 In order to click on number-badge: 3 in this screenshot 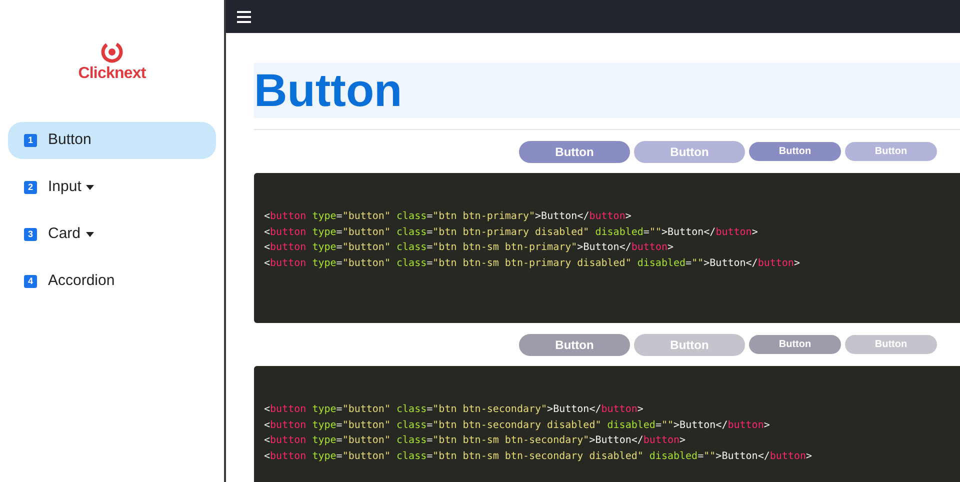, I will do `click(30, 234)`.